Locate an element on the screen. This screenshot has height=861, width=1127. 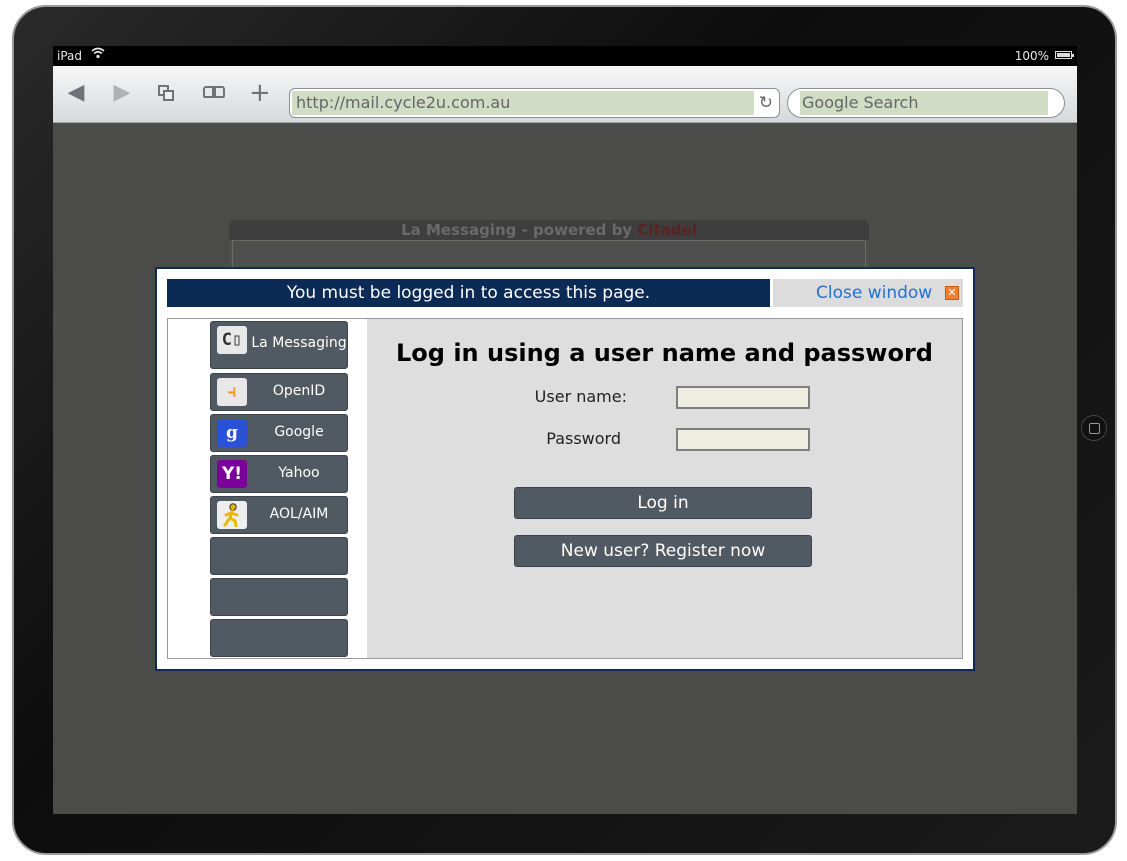
provider-la-messaging-button: C▯ La Messaging is located at coordinates (279, 345).